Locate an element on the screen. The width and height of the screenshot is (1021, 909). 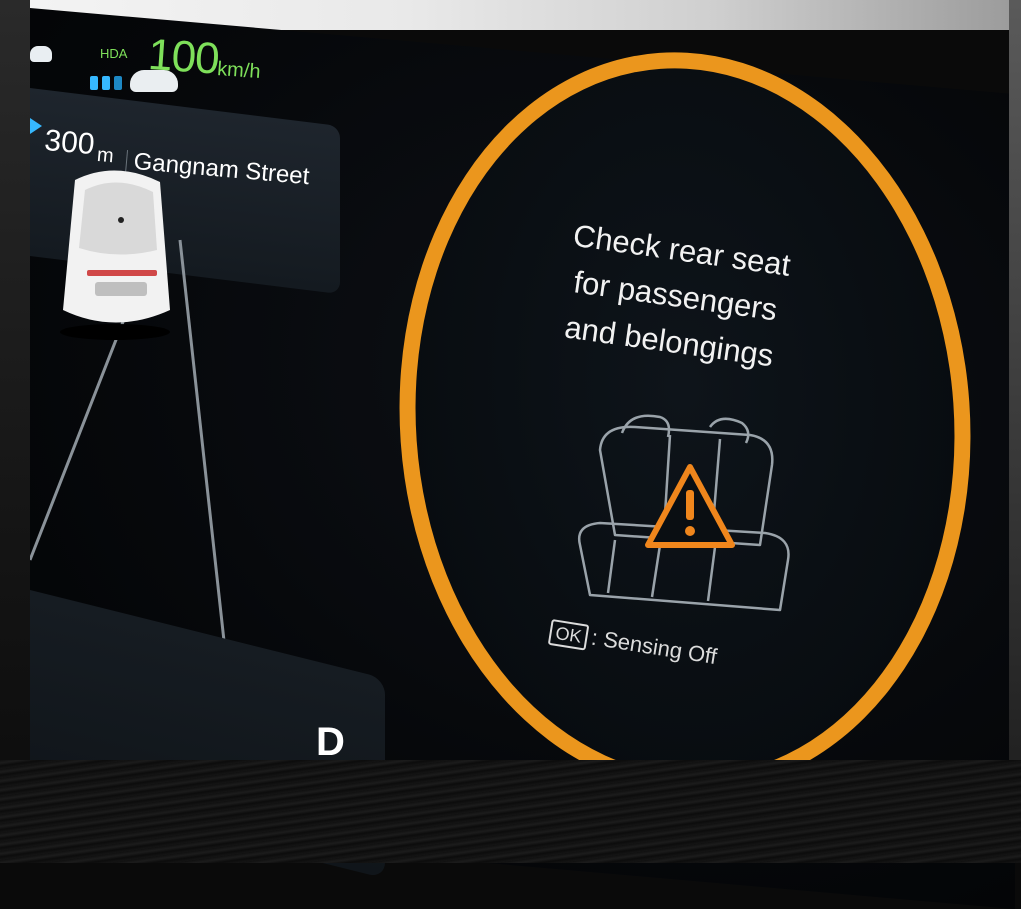
turn-arrow-icon is located at coordinates (36, 126).